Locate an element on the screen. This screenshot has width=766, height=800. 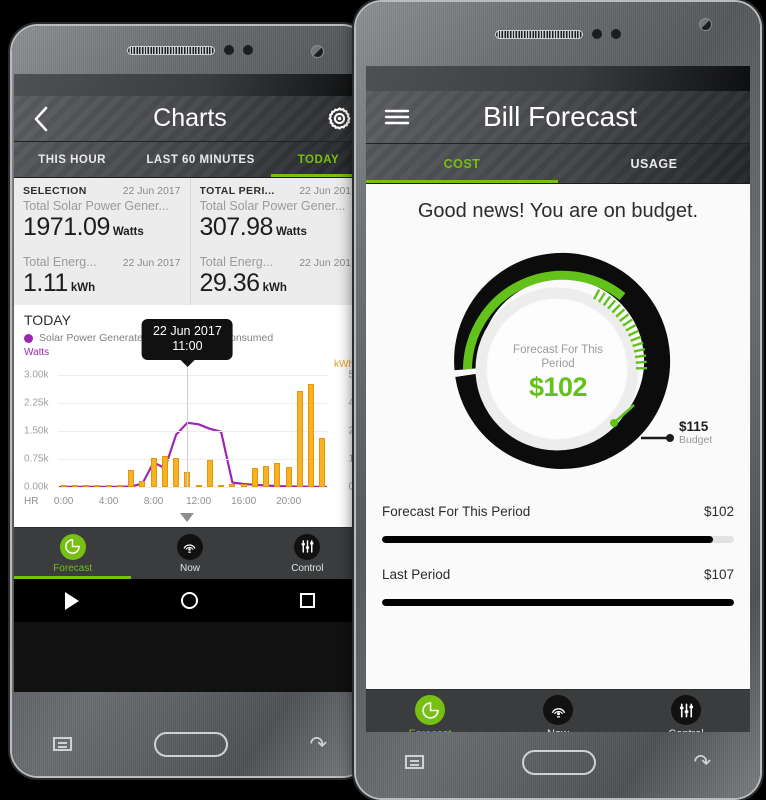
row-last-period-label: Last Period is located at coordinates (416, 574).